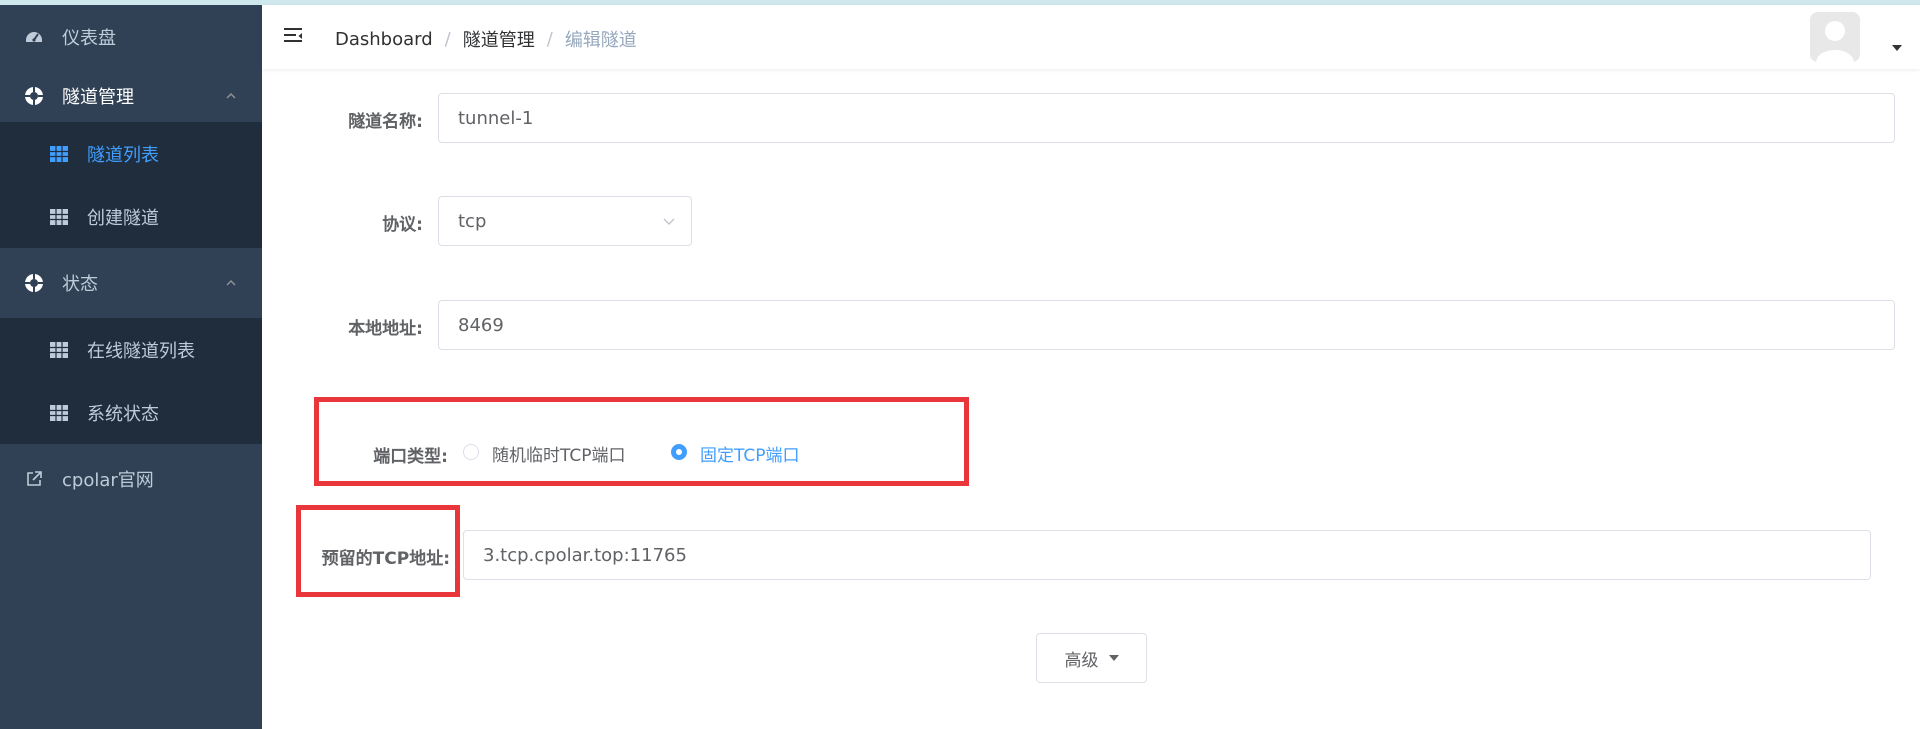  Describe the element at coordinates (472, 221) in the screenshot. I see `protocol-value: tcp` at that location.